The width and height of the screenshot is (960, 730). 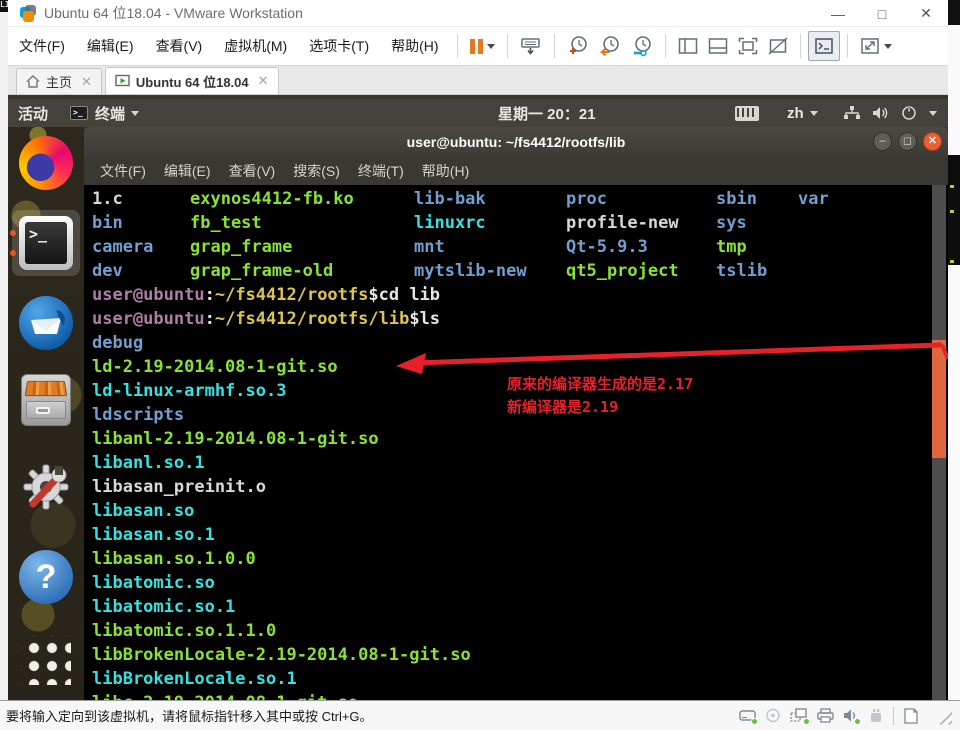 I want to click on terminal-text: mnt, so click(x=429, y=247).